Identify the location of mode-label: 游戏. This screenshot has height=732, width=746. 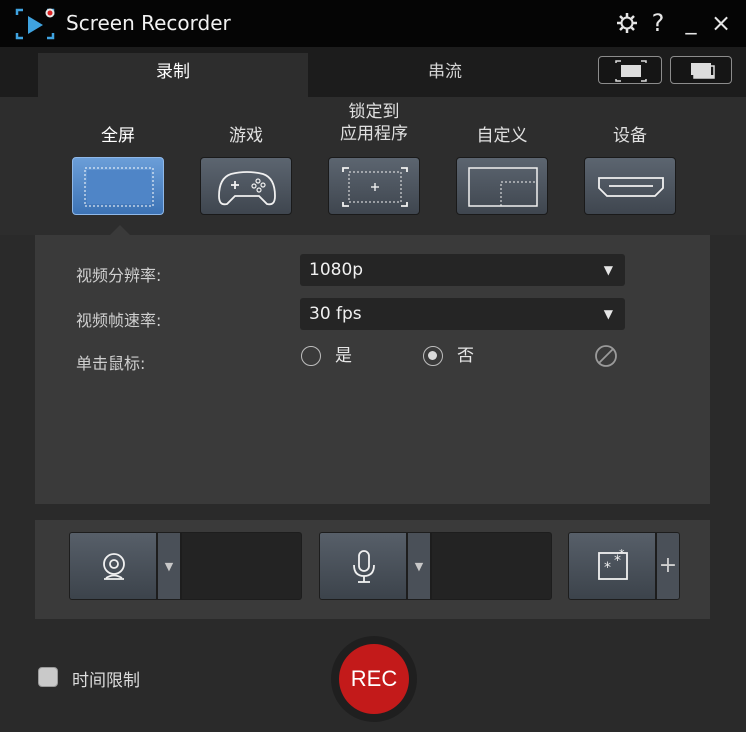
(246, 136).